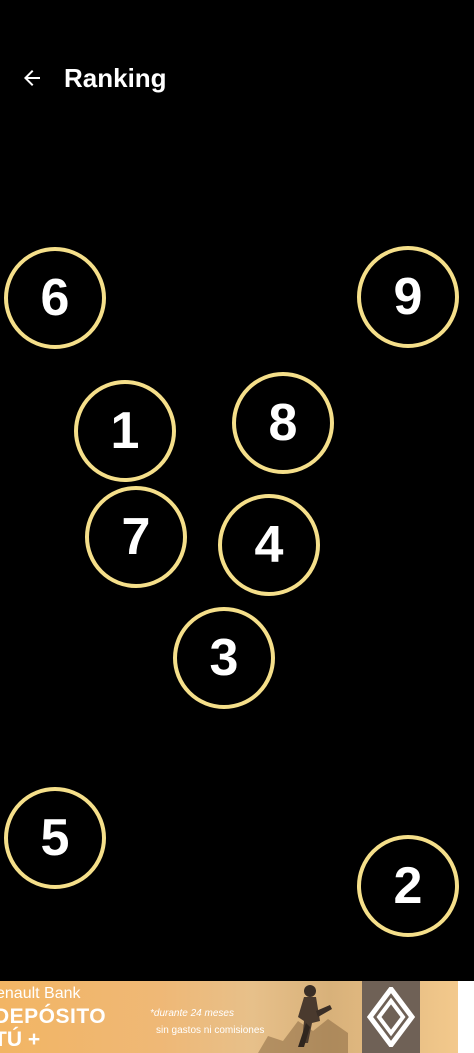 This screenshot has width=474, height=1053. I want to click on ad-headline: DEPÓSITO, so click(53, 1016).